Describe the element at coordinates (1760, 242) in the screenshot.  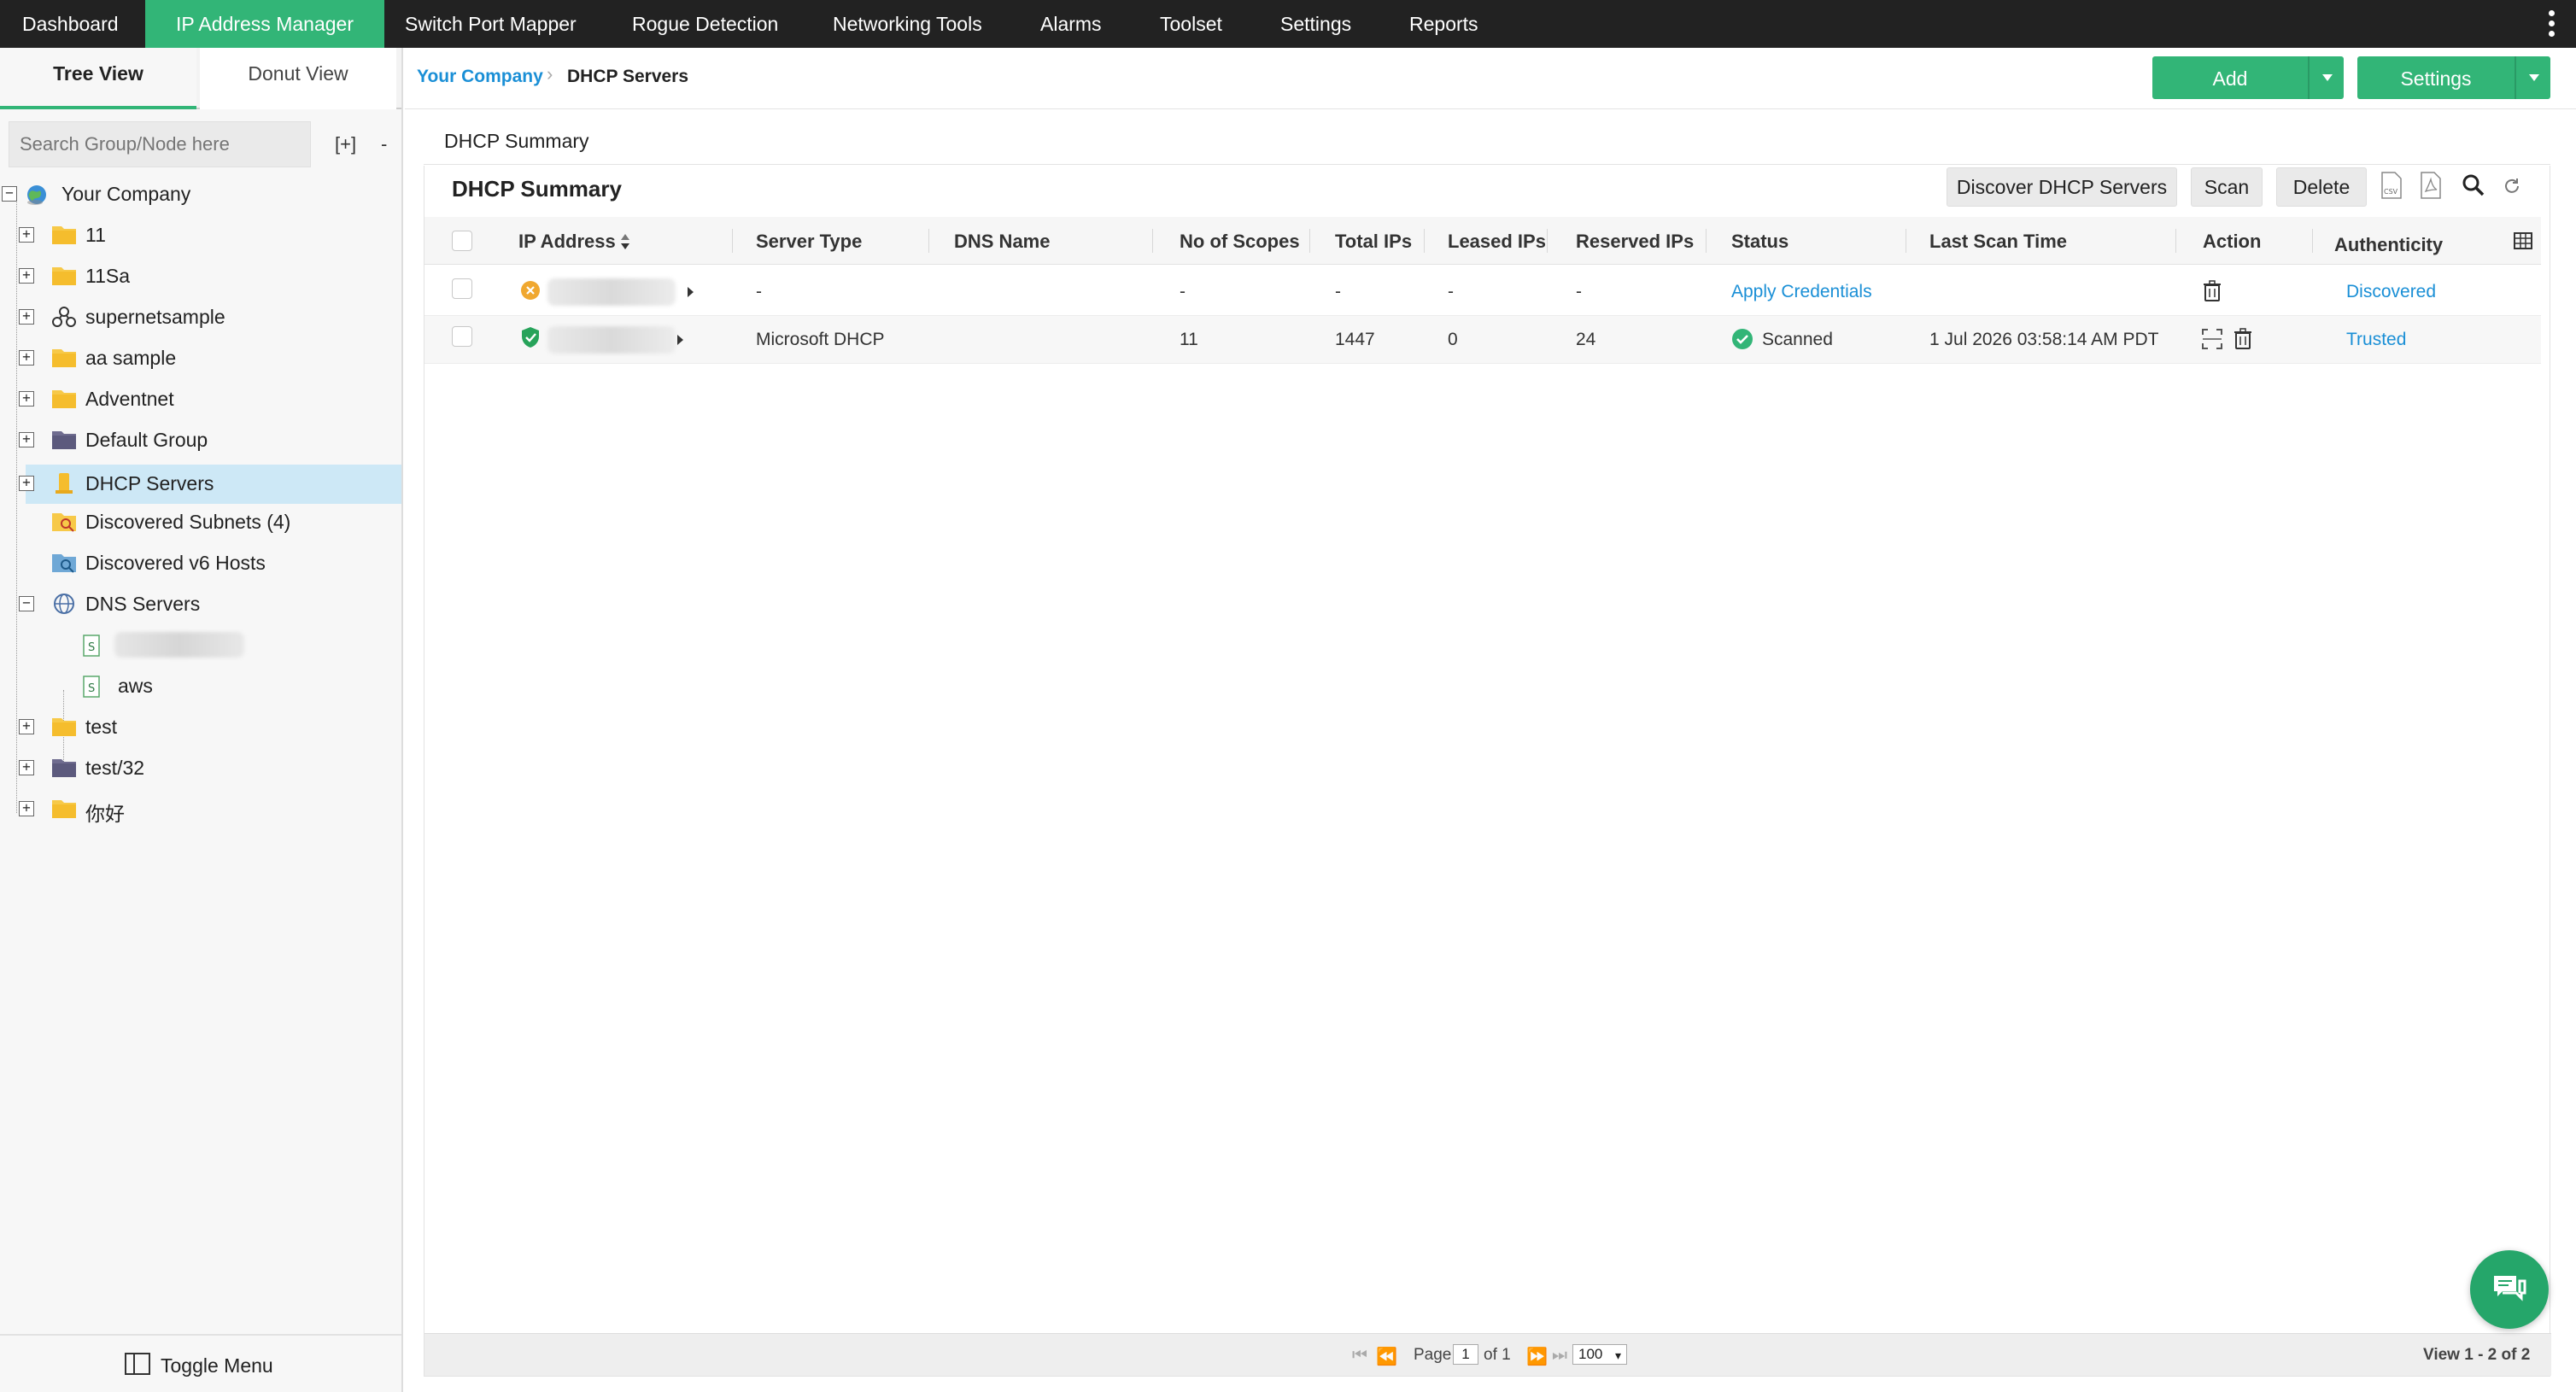
I see `col-status: Status` at that location.